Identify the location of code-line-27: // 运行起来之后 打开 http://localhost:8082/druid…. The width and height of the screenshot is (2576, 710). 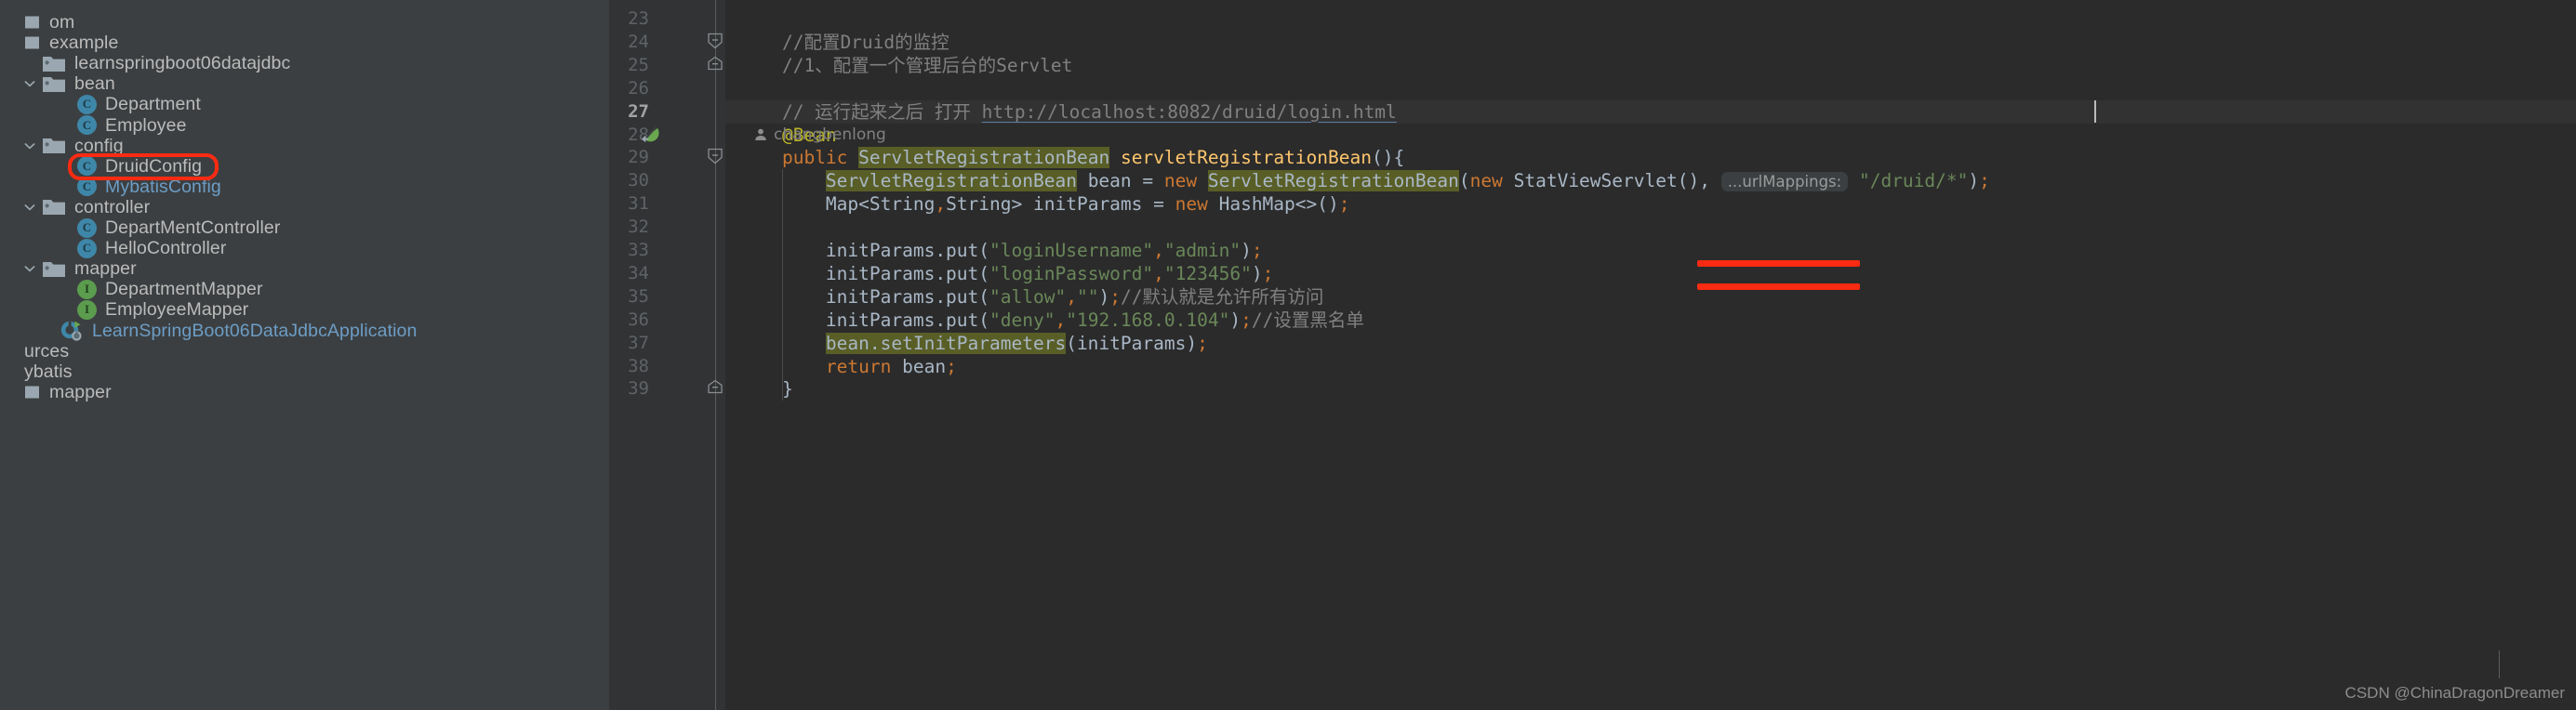
(1067, 112).